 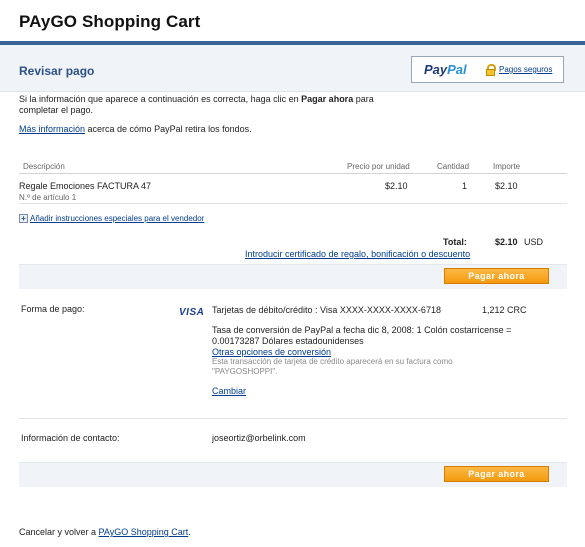 I want to click on paypal-logo-part1: Pay, so click(x=436, y=69).